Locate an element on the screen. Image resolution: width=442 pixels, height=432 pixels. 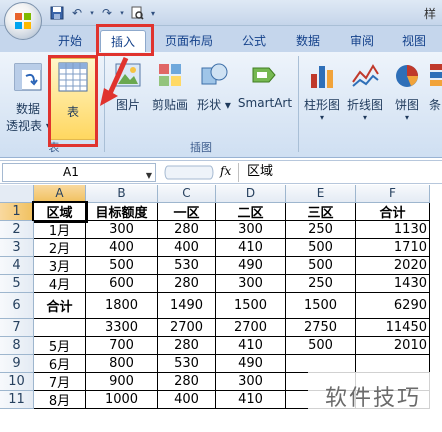
column-chart-button: 柱形图 ▾ is located at coordinates (322, 91).